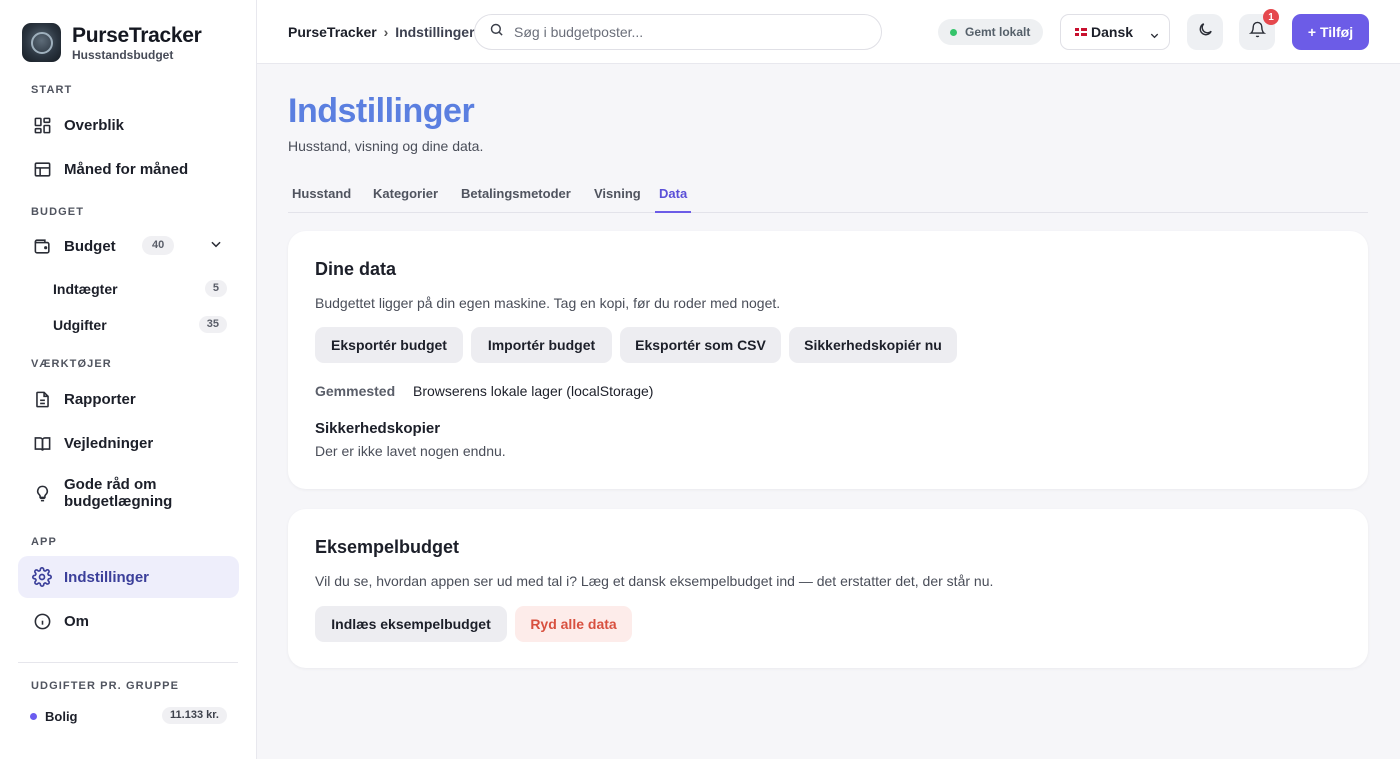 This screenshot has height=759, width=1400. What do you see at coordinates (52, 90) in the screenshot?
I see `section-label-start: START` at bounding box center [52, 90].